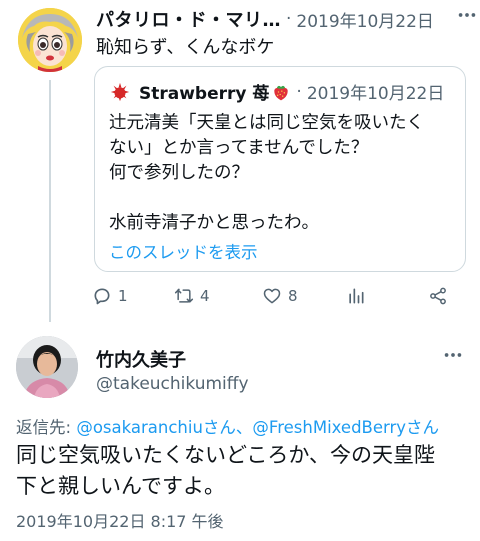  Describe the element at coordinates (239, 148) in the screenshot. I see `quote-line: ない」とか言ってませんでした？` at that location.